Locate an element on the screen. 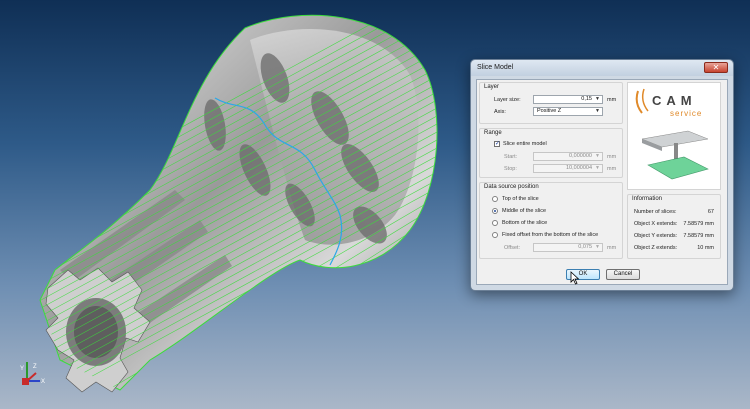  svg-text: Z is located at coordinates (35, 367).